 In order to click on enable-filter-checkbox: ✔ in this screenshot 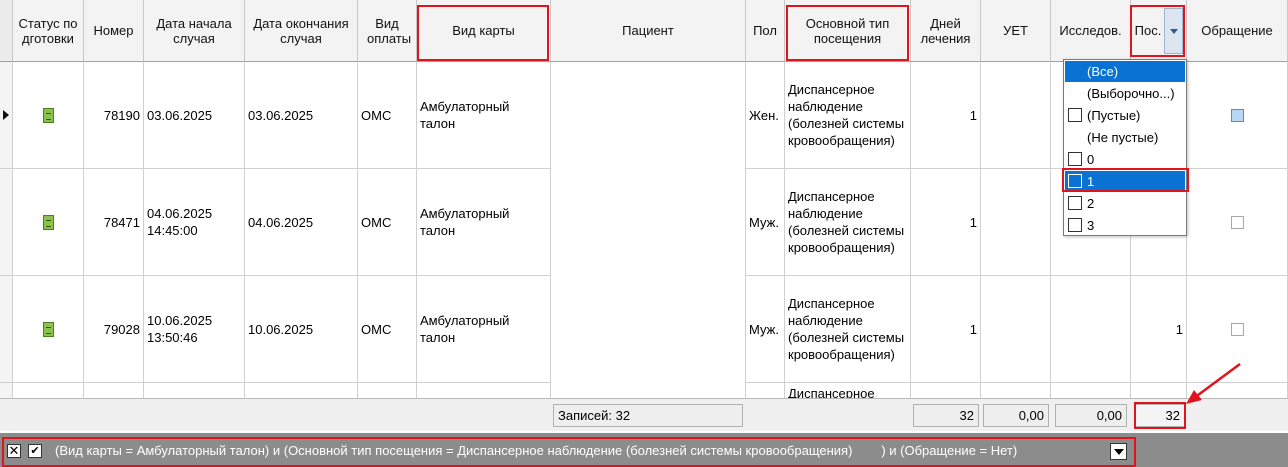, I will do `click(35, 451)`.